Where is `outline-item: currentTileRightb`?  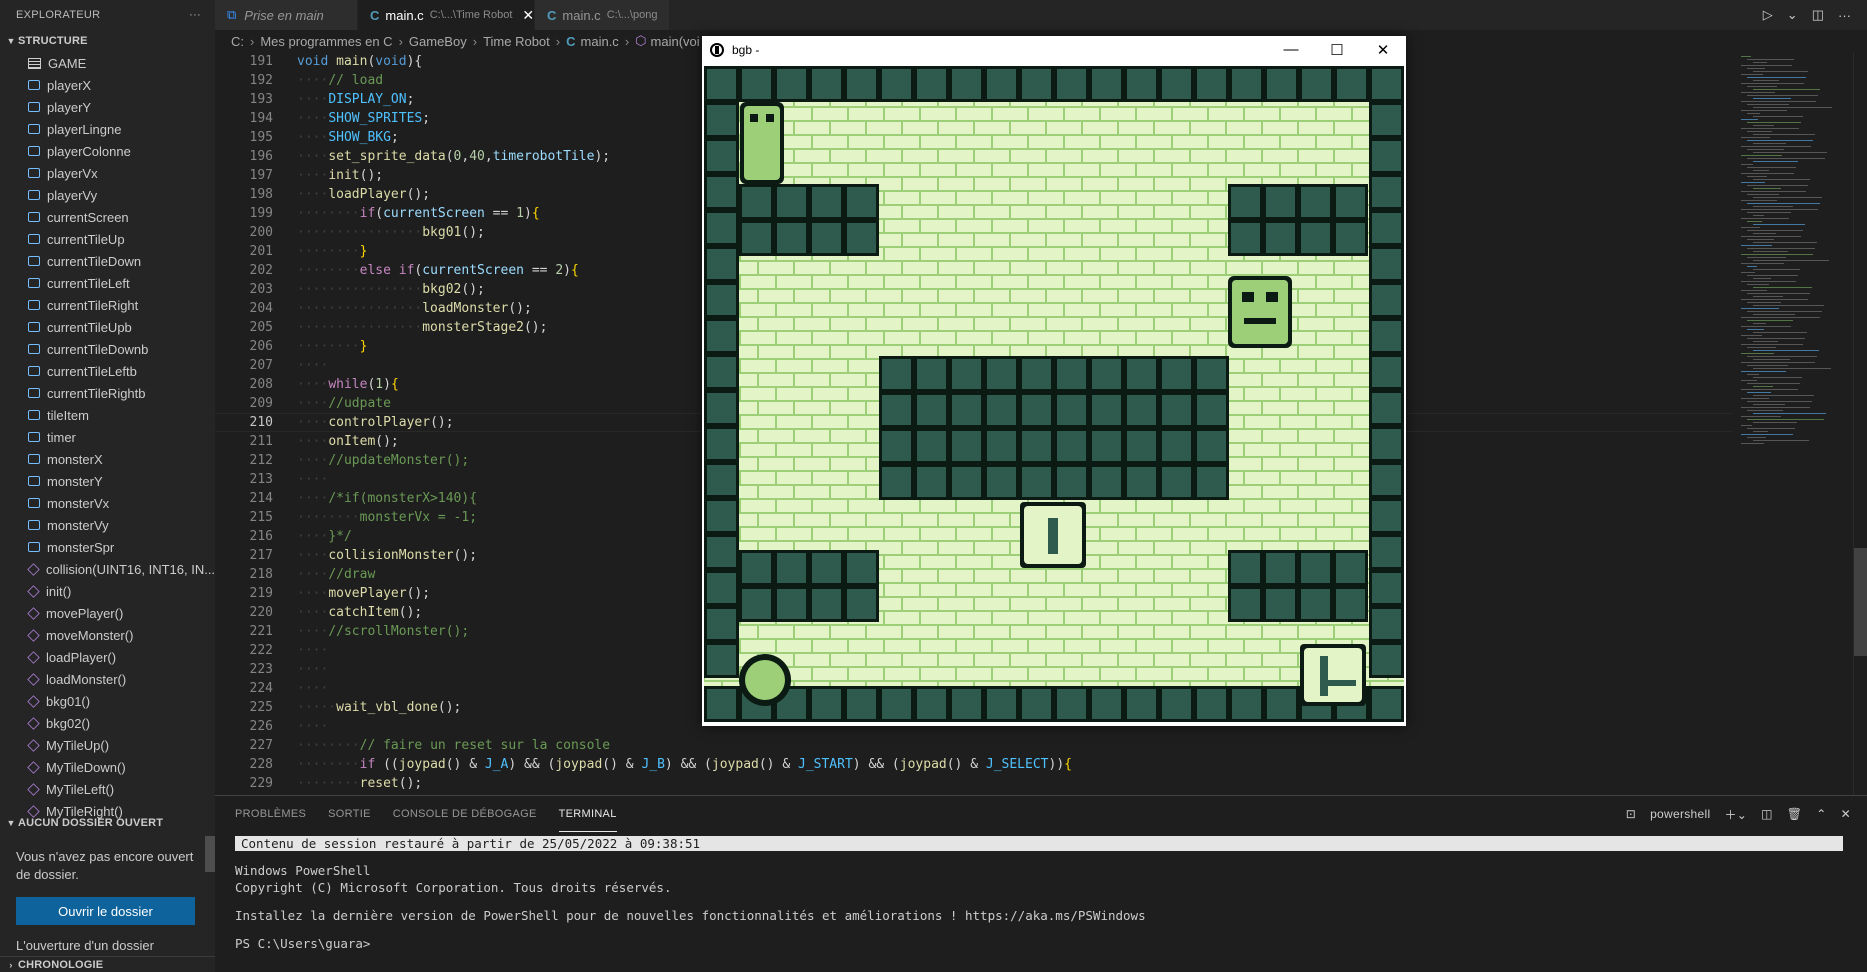
outline-item: currentTileRightb is located at coordinates (107, 393).